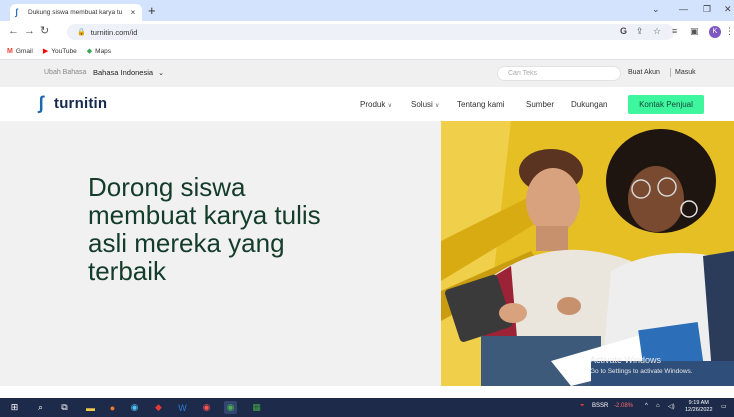 This screenshot has height=417, width=734. I want to click on nav-sumber: Sumber, so click(540, 104).